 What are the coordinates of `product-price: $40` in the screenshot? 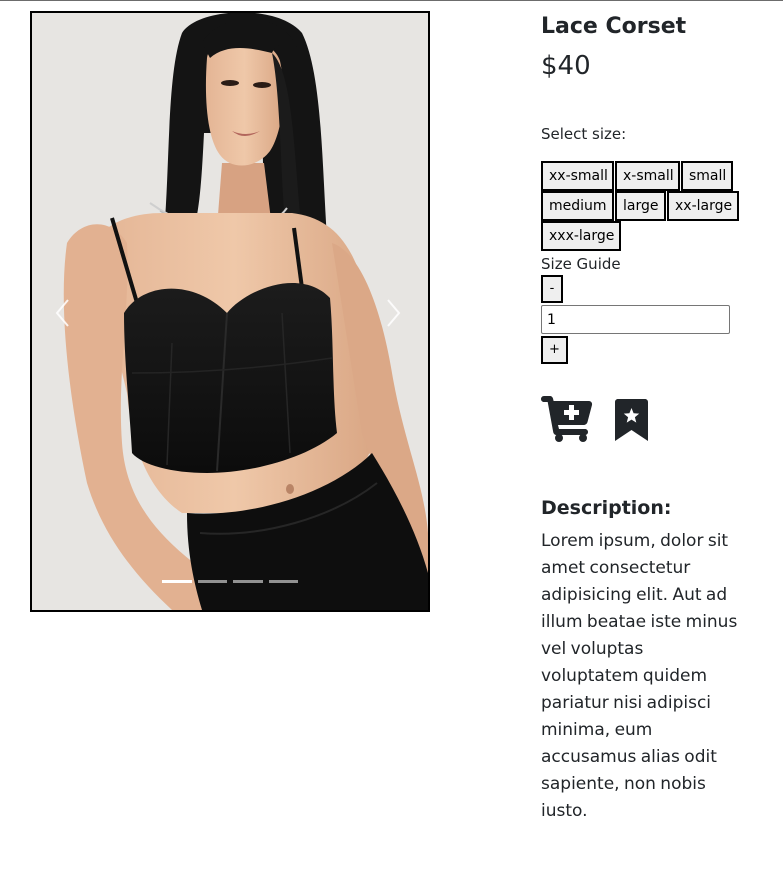 It's located at (566, 66).